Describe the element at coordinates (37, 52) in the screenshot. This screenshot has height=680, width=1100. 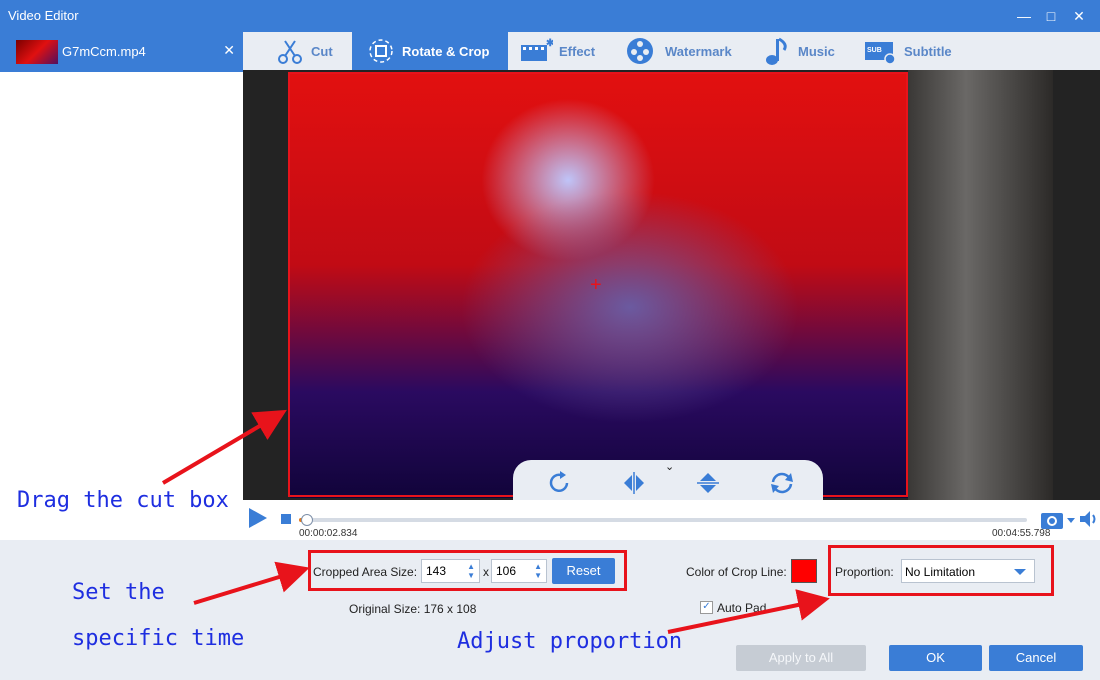
I see `video-thumbnail` at that location.